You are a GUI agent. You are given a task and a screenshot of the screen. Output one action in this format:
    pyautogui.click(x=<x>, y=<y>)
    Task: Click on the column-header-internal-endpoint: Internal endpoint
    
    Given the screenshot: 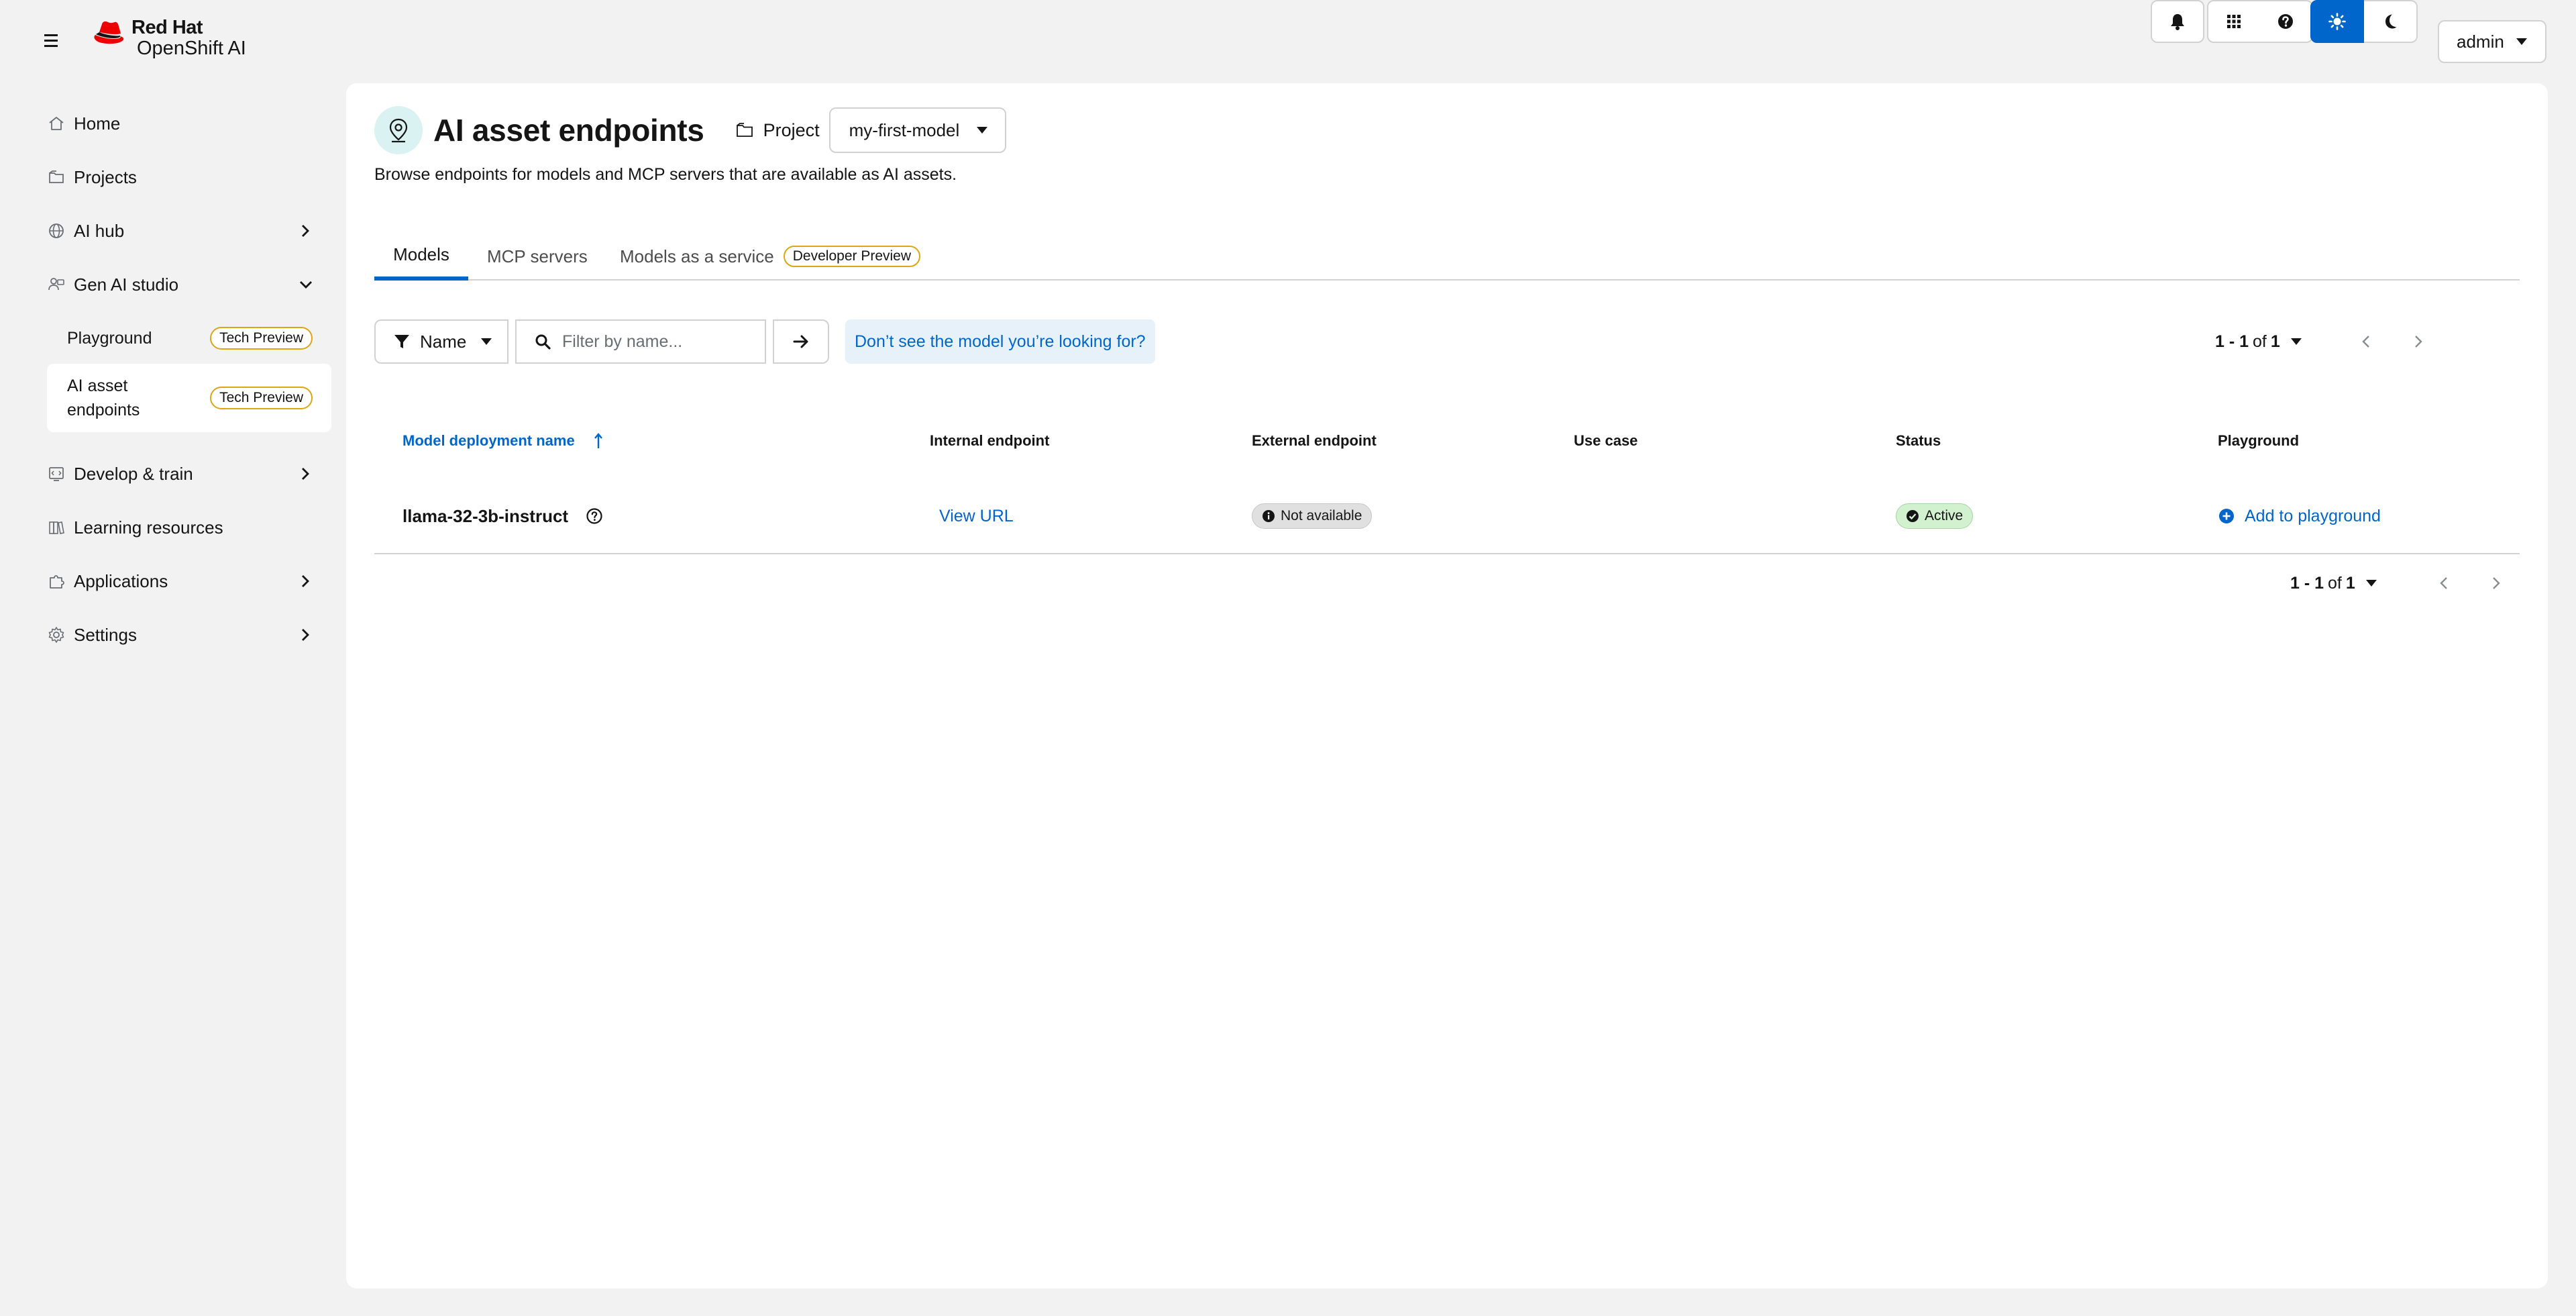 What is the action you would take?
    pyautogui.click(x=990, y=440)
    